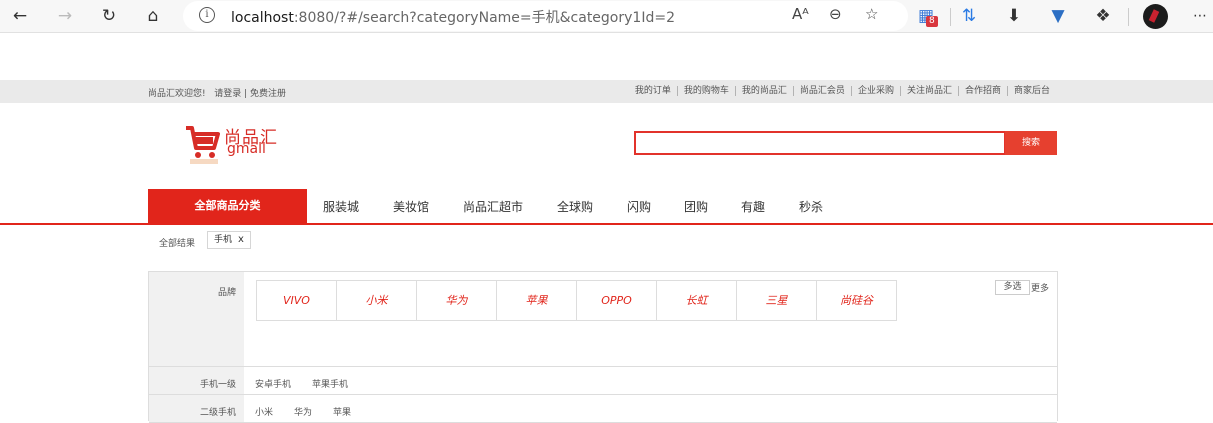 The width and height of the screenshot is (1213, 423). Describe the element at coordinates (776, 300) in the screenshot. I see `brand-item: 三星` at that location.